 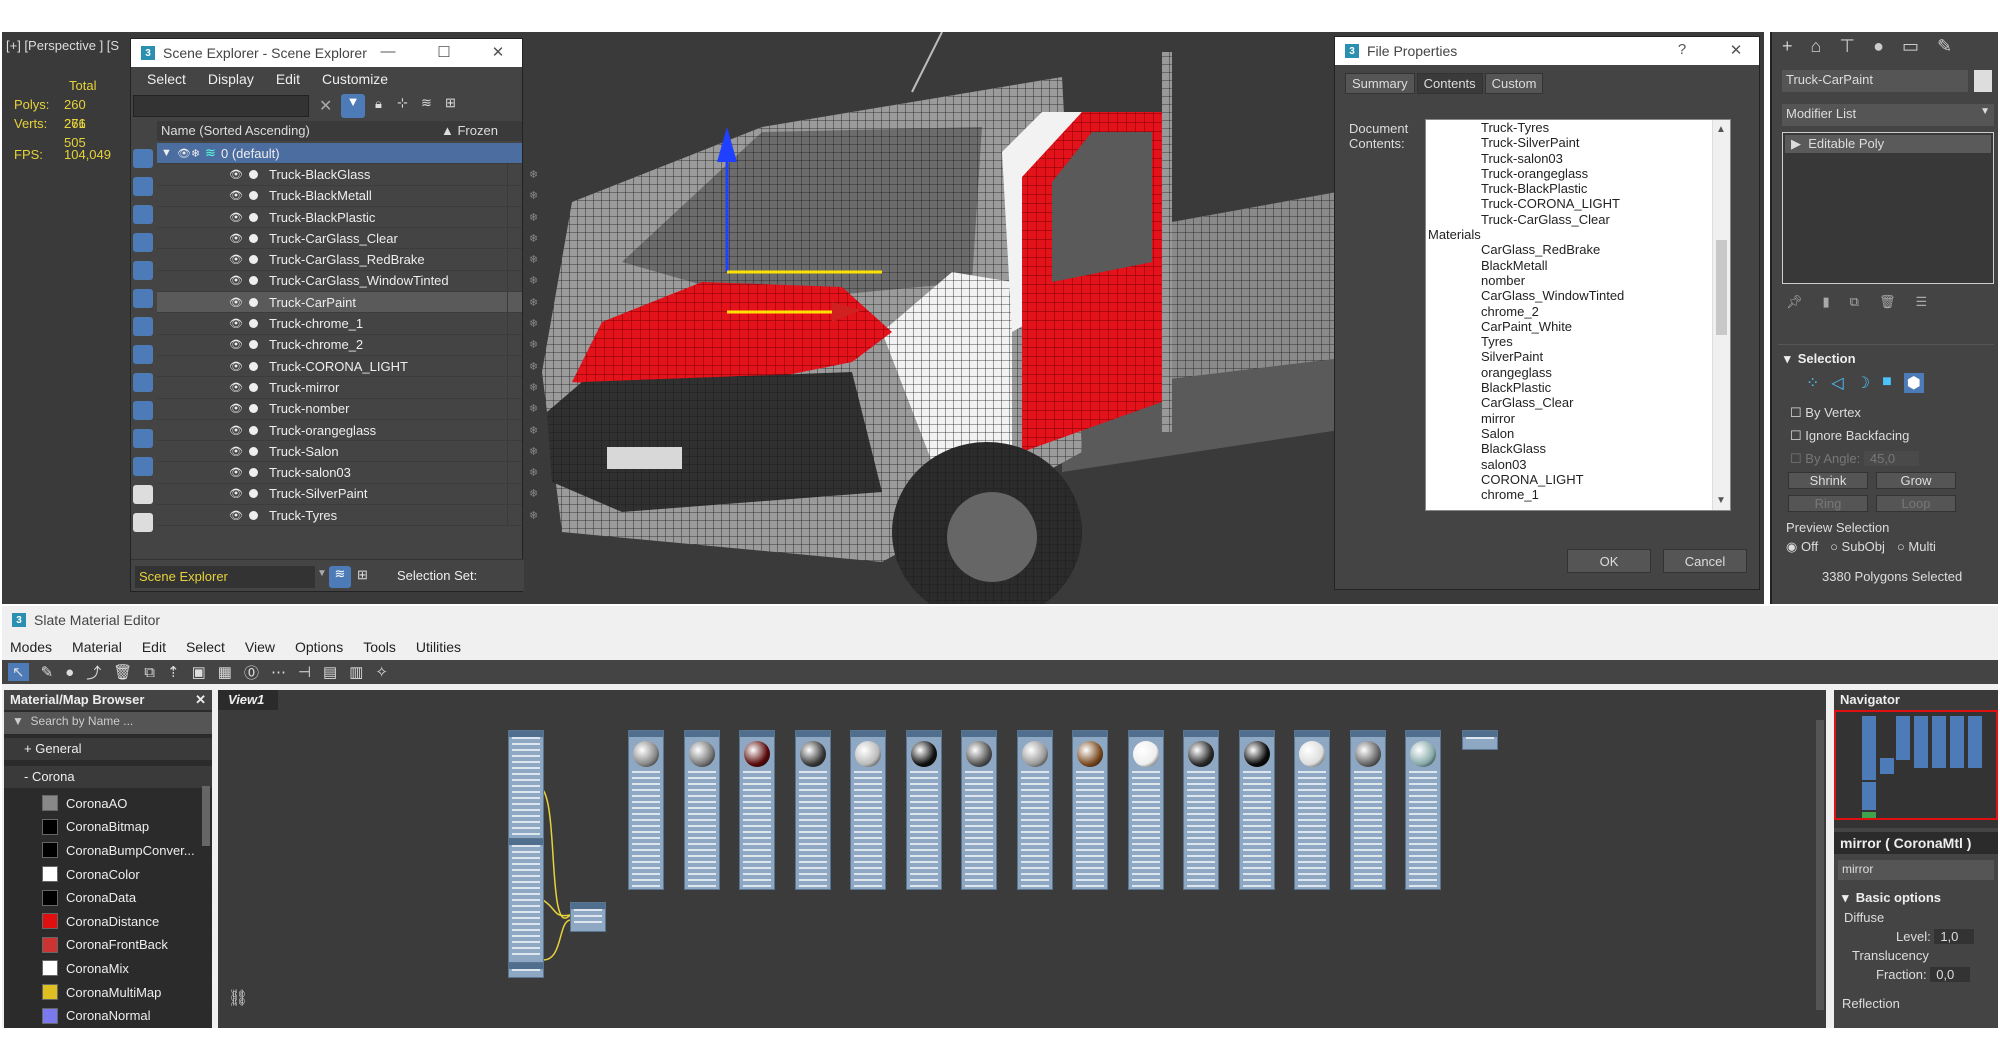 I want to click on scene-object-row: 👁︎ Truck-BlackGlass ❄, so click(x=347, y=175).